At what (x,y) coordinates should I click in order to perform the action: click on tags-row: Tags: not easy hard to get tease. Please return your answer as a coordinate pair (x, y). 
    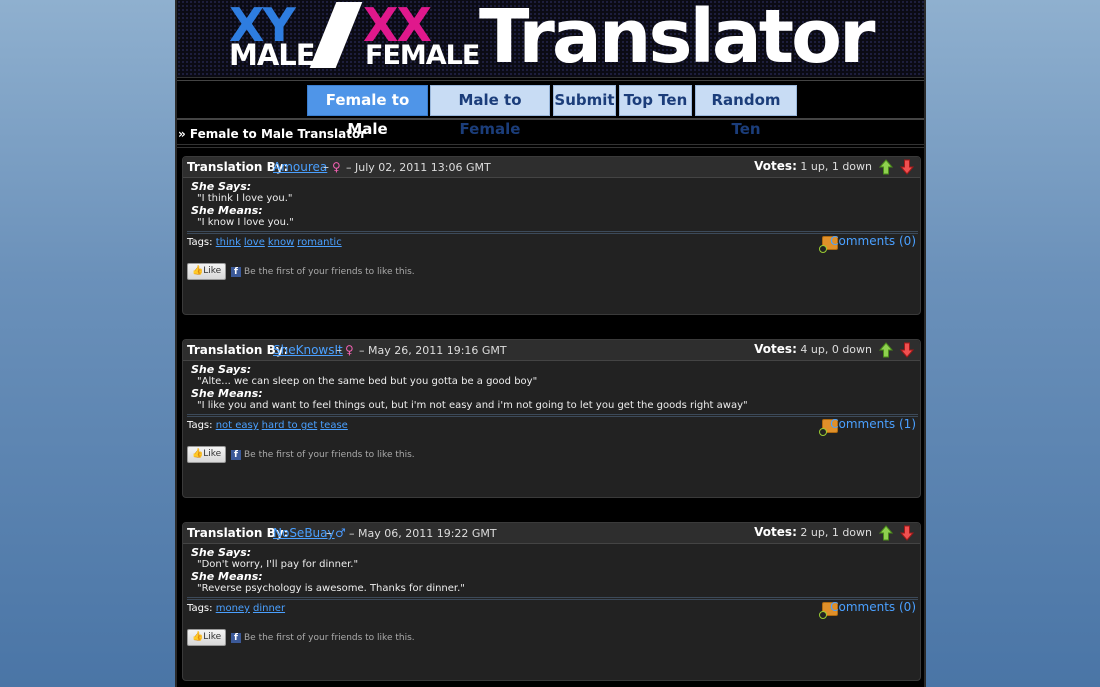
    Looking at the image, I should click on (269, 425).